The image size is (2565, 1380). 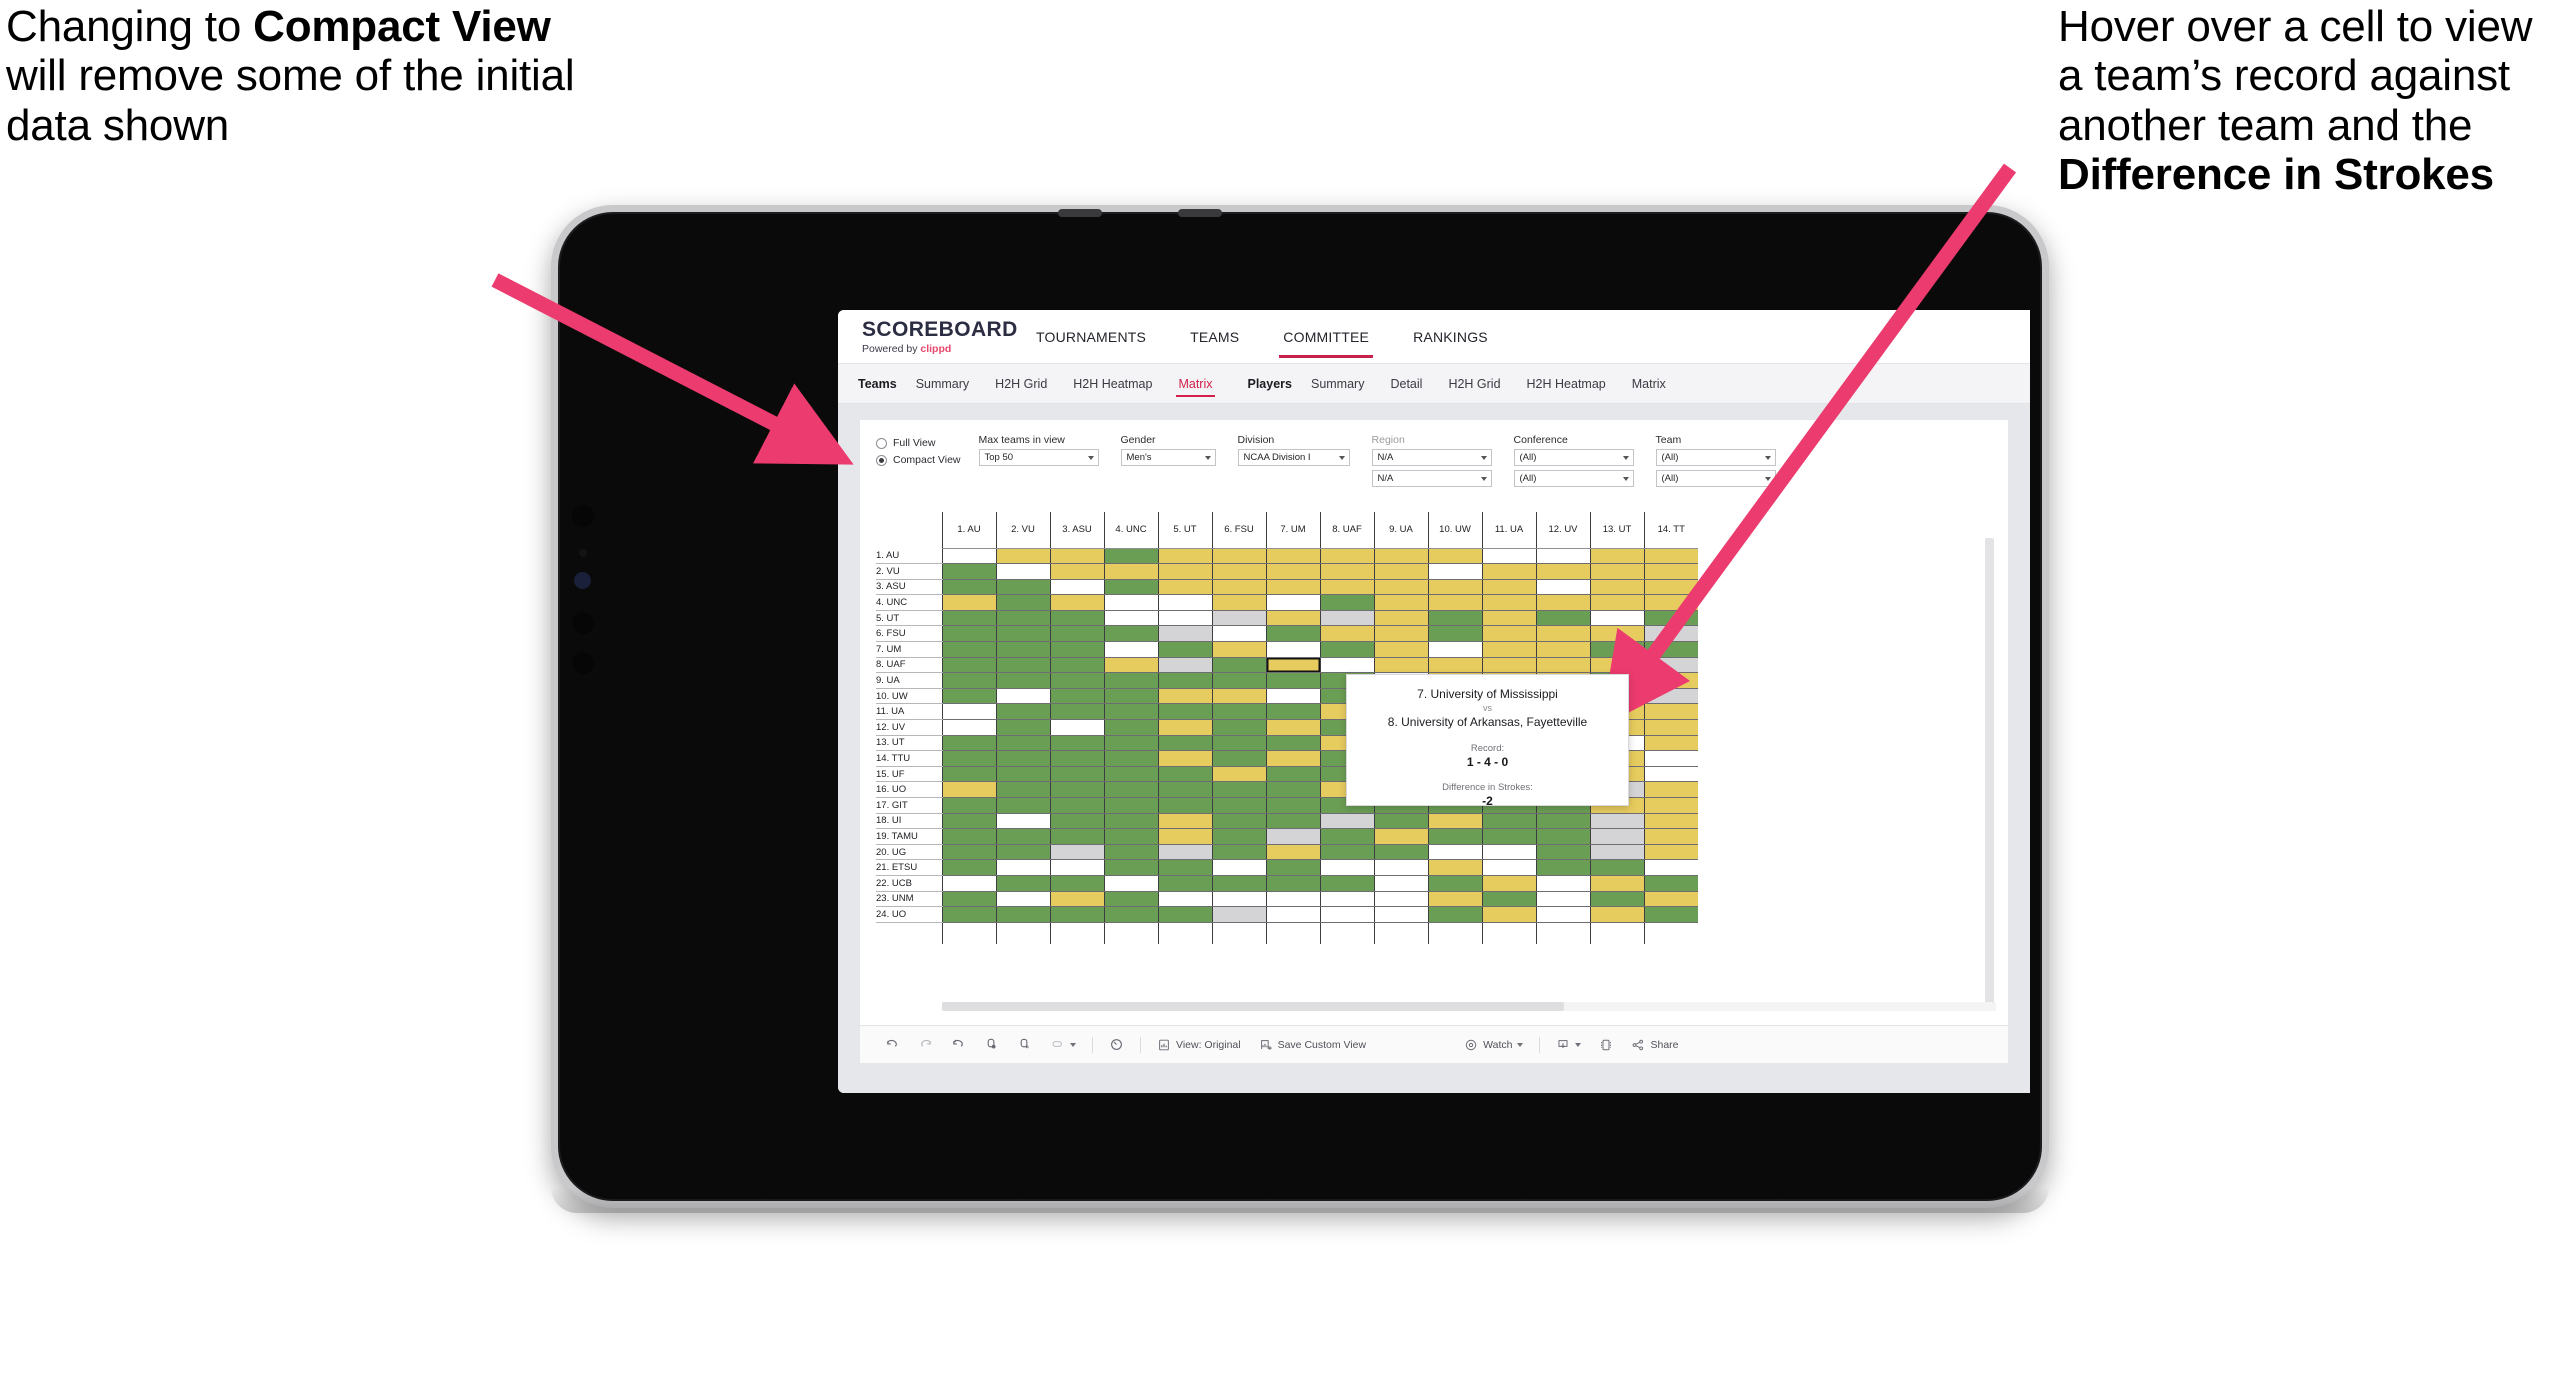 What do you see at coordinates (909, 821) in the screenshot?
I see `matrix-row-header: 18. UI` at bounding box center [909, 821].